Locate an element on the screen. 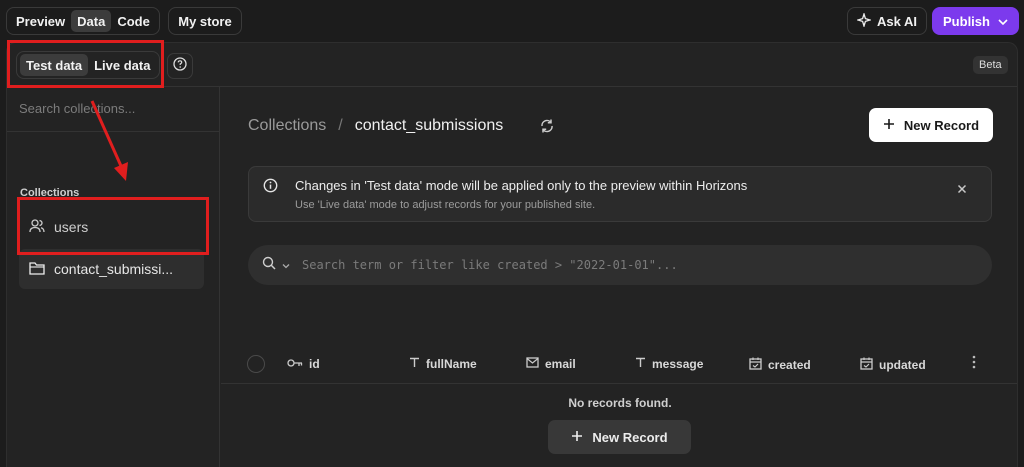 The image size is (1024, 467). column-header-message: message is located at coordinates (669, 364).